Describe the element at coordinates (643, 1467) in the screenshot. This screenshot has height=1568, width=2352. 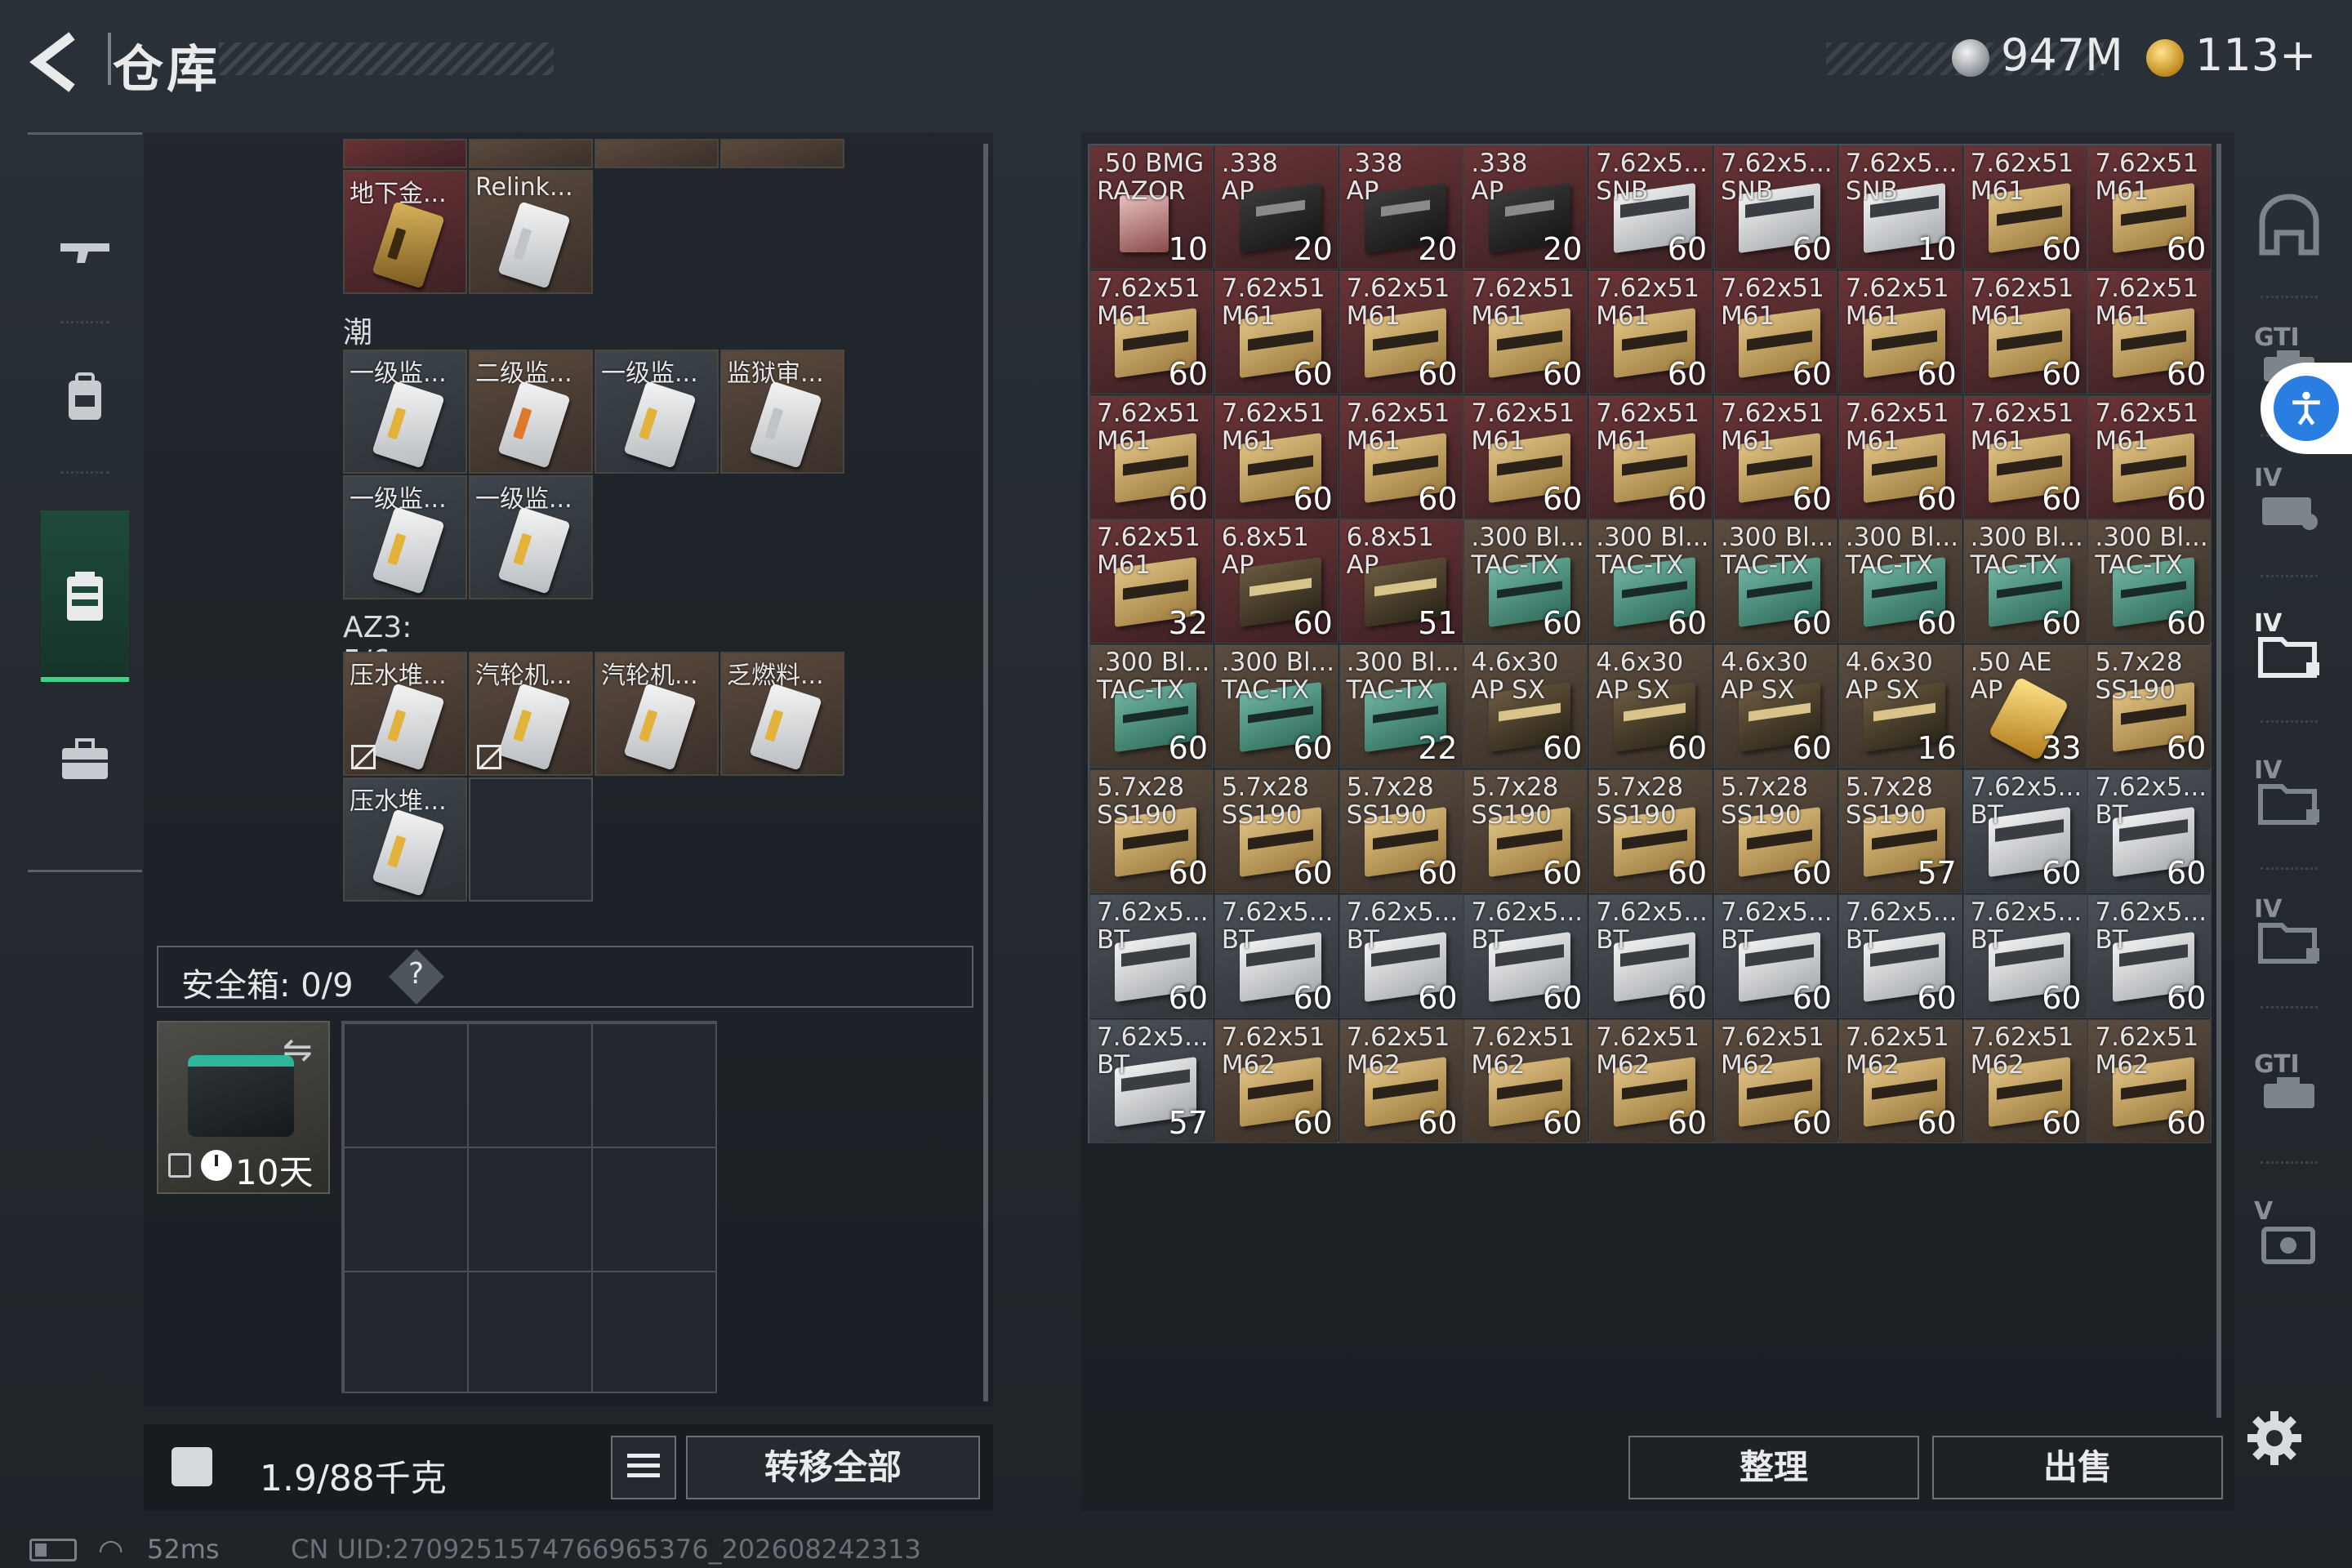
I see `list-view-button` at that location.